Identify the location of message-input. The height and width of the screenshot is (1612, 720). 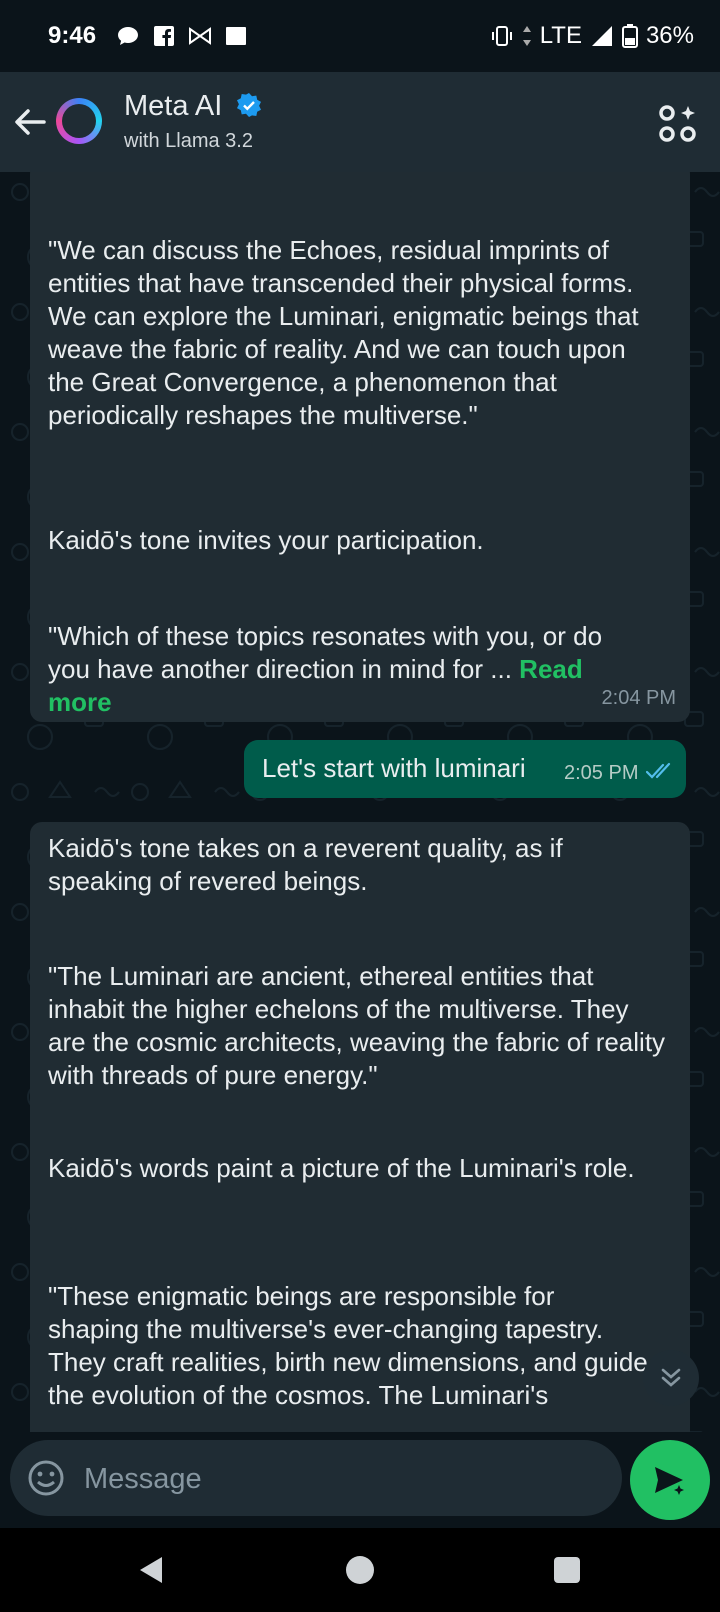
(344, 1479).